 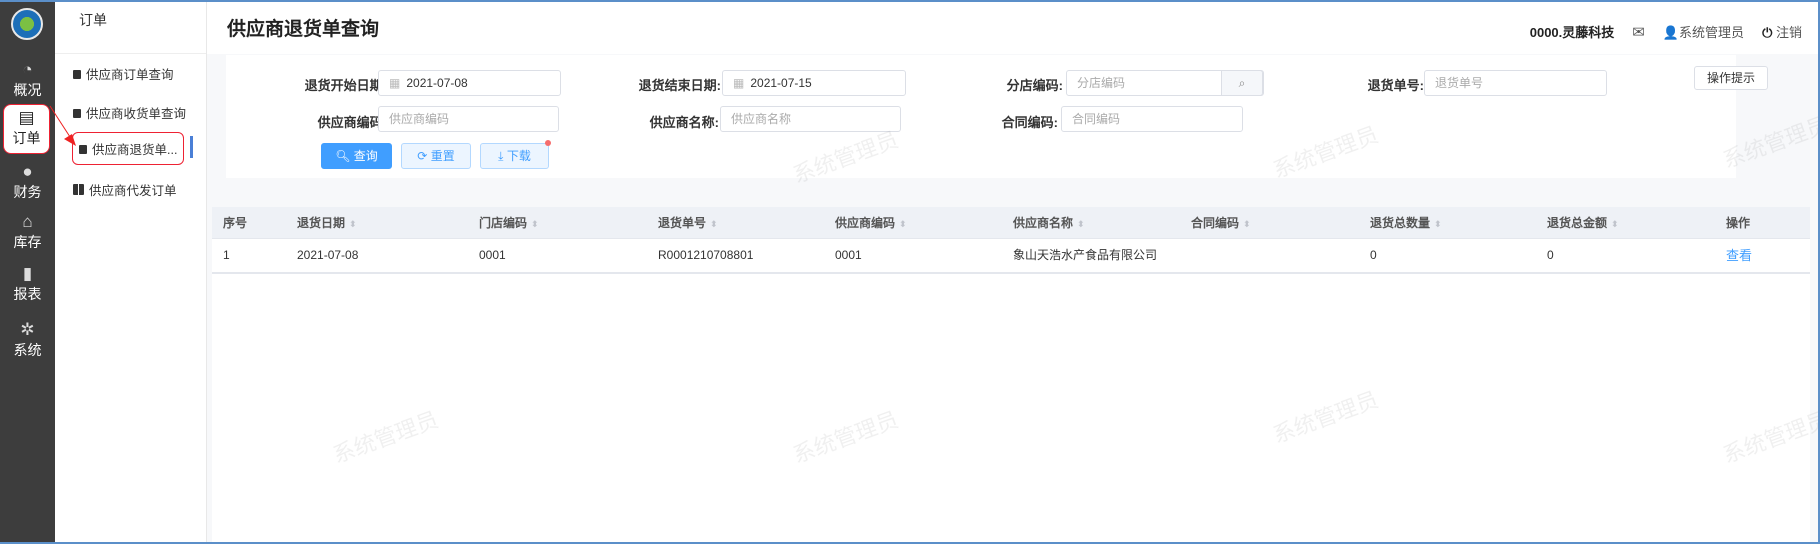 I want to click on column-header: 退货日期 ⬍, so click(x=327, y=223).